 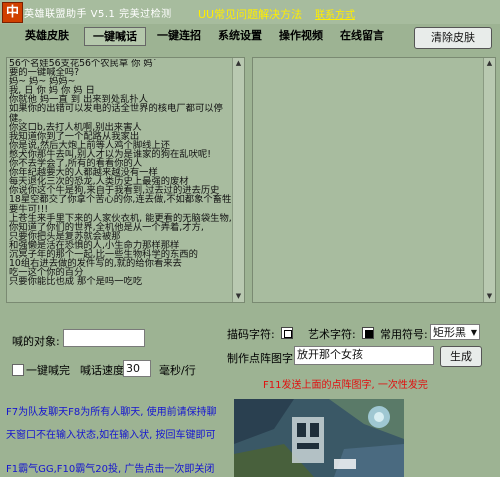 What do you see at coordinates (335, 13) in the screenshot?
I see `contact-link: 联系方式` at bounding box center [335, 13].